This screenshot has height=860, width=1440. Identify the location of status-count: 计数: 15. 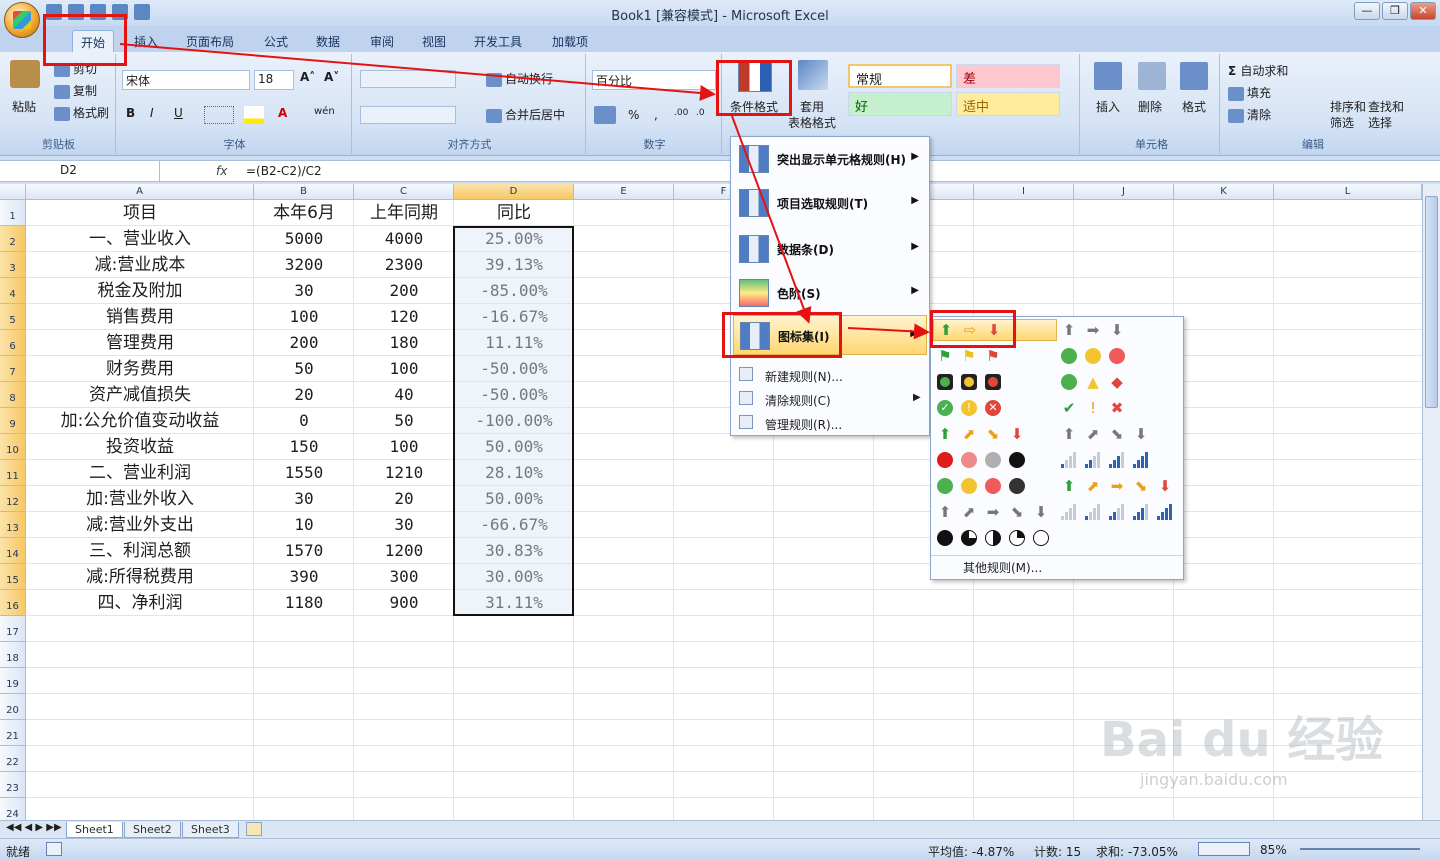
(1058, 852).